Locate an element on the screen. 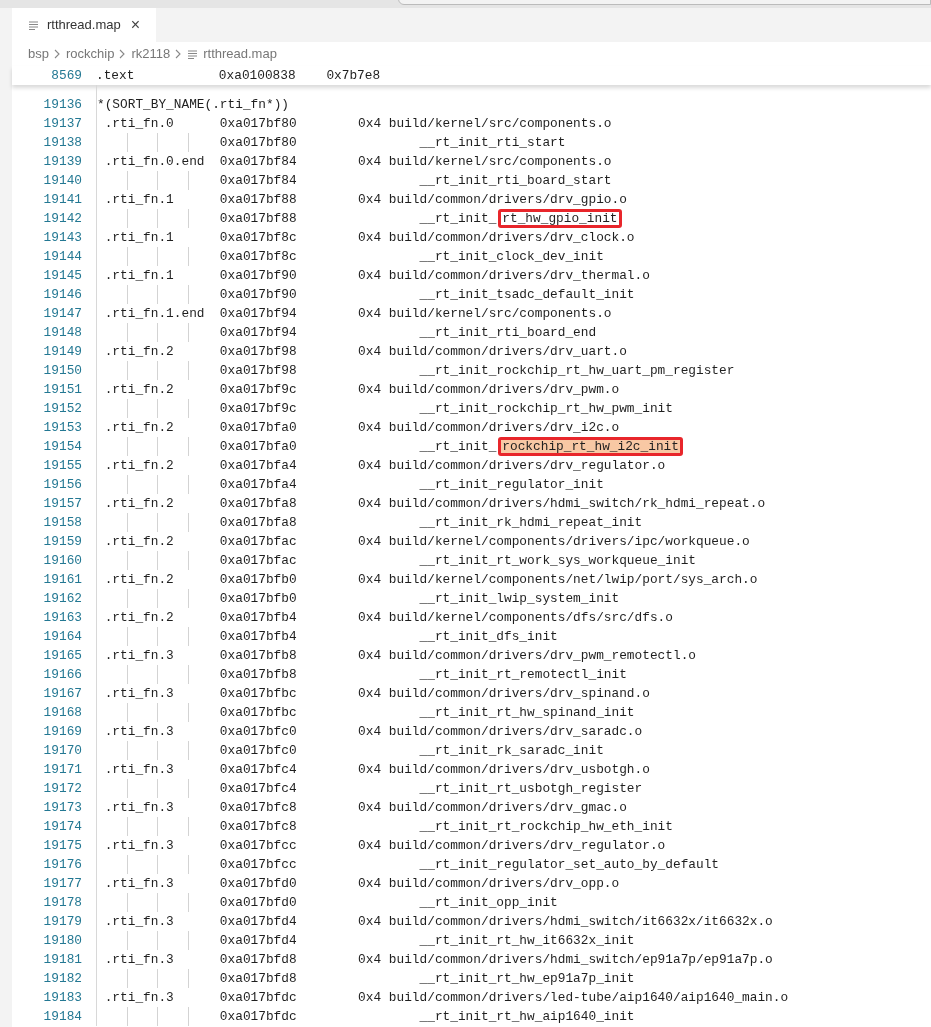 Image resolution: width=931 pixels, height=1027 pixels. object-path: build/kernel/components/drivers/ipc/workqueue.o is located at coordinates (569, 542).